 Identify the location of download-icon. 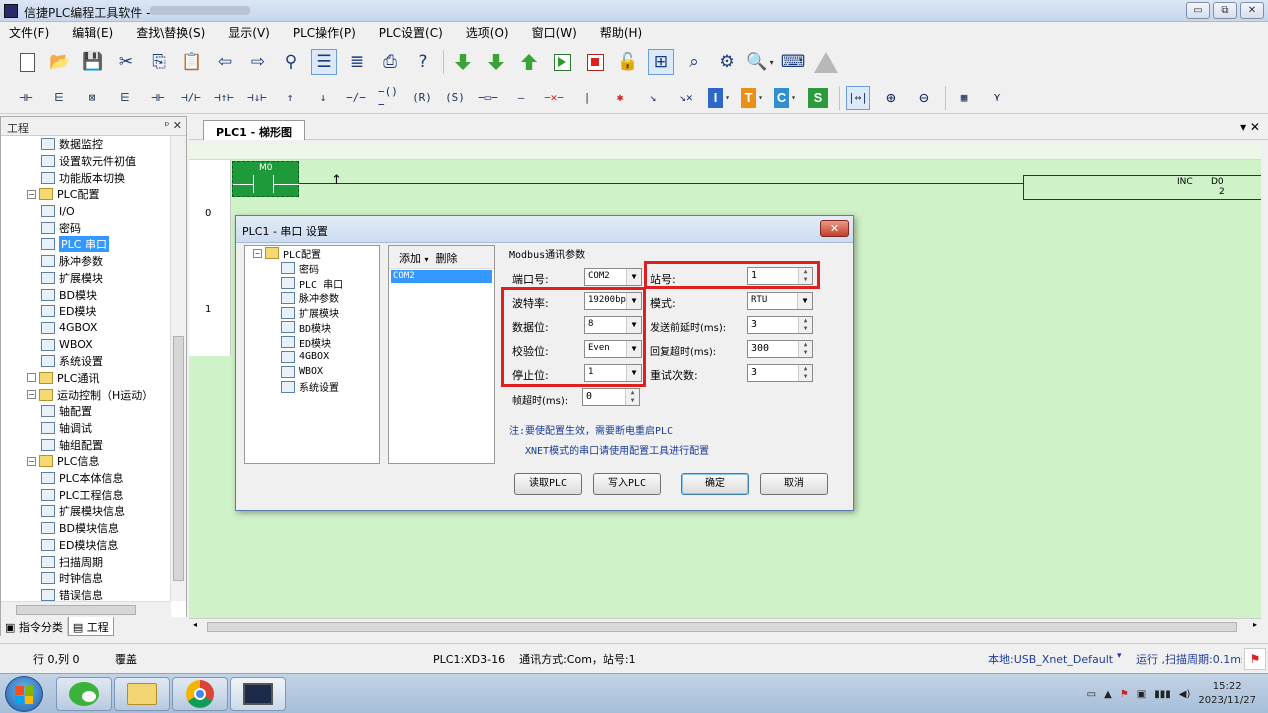
(463, 62).